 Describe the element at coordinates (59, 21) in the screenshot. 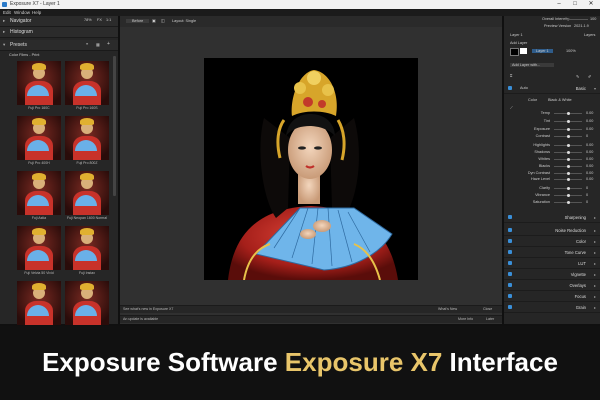

I see `navigator-header: ▸ Navigator 78% FX 1:1` at that location.